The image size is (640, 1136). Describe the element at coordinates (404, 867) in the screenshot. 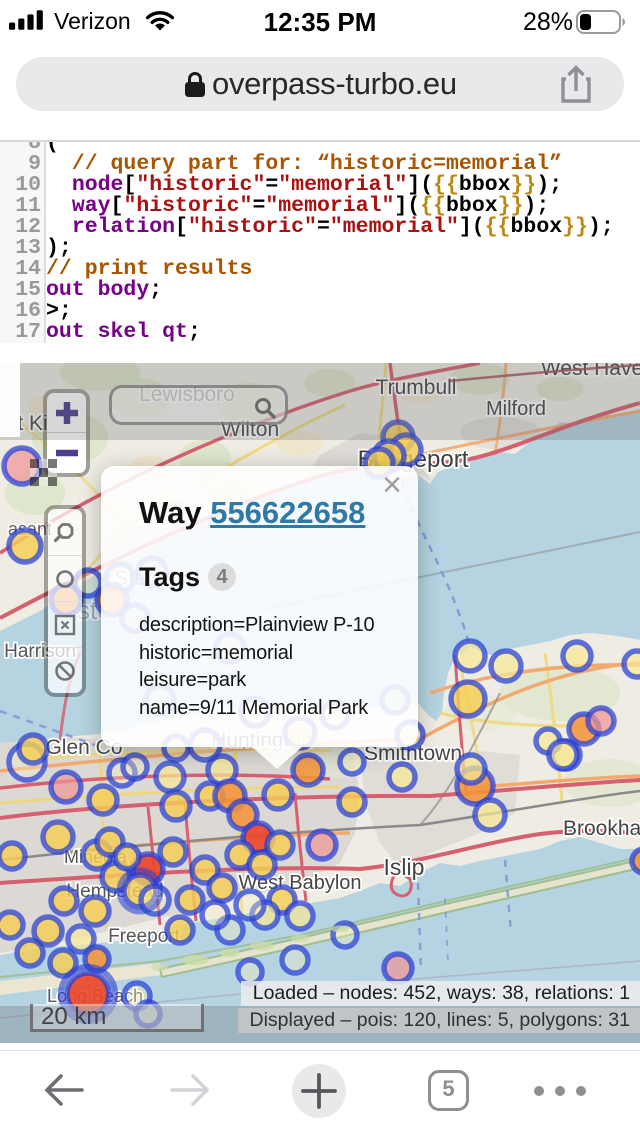

I see `svg-text: Islip` at that location.